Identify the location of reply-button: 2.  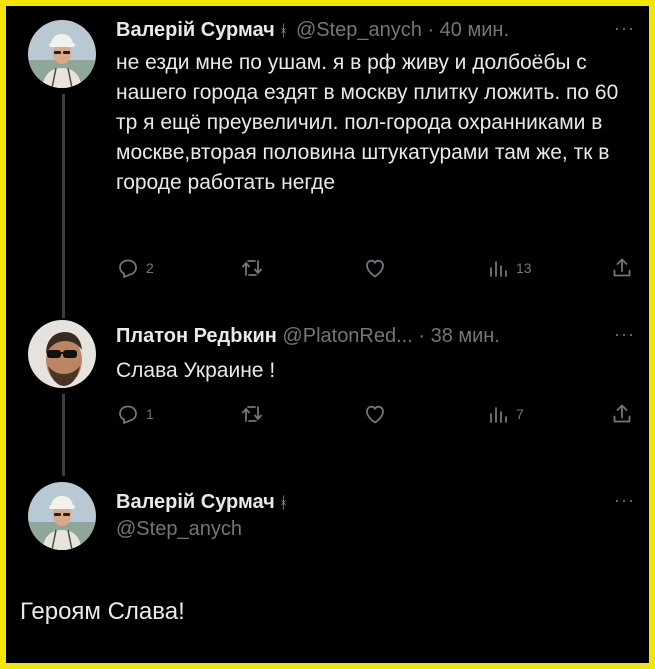
(135, 268).